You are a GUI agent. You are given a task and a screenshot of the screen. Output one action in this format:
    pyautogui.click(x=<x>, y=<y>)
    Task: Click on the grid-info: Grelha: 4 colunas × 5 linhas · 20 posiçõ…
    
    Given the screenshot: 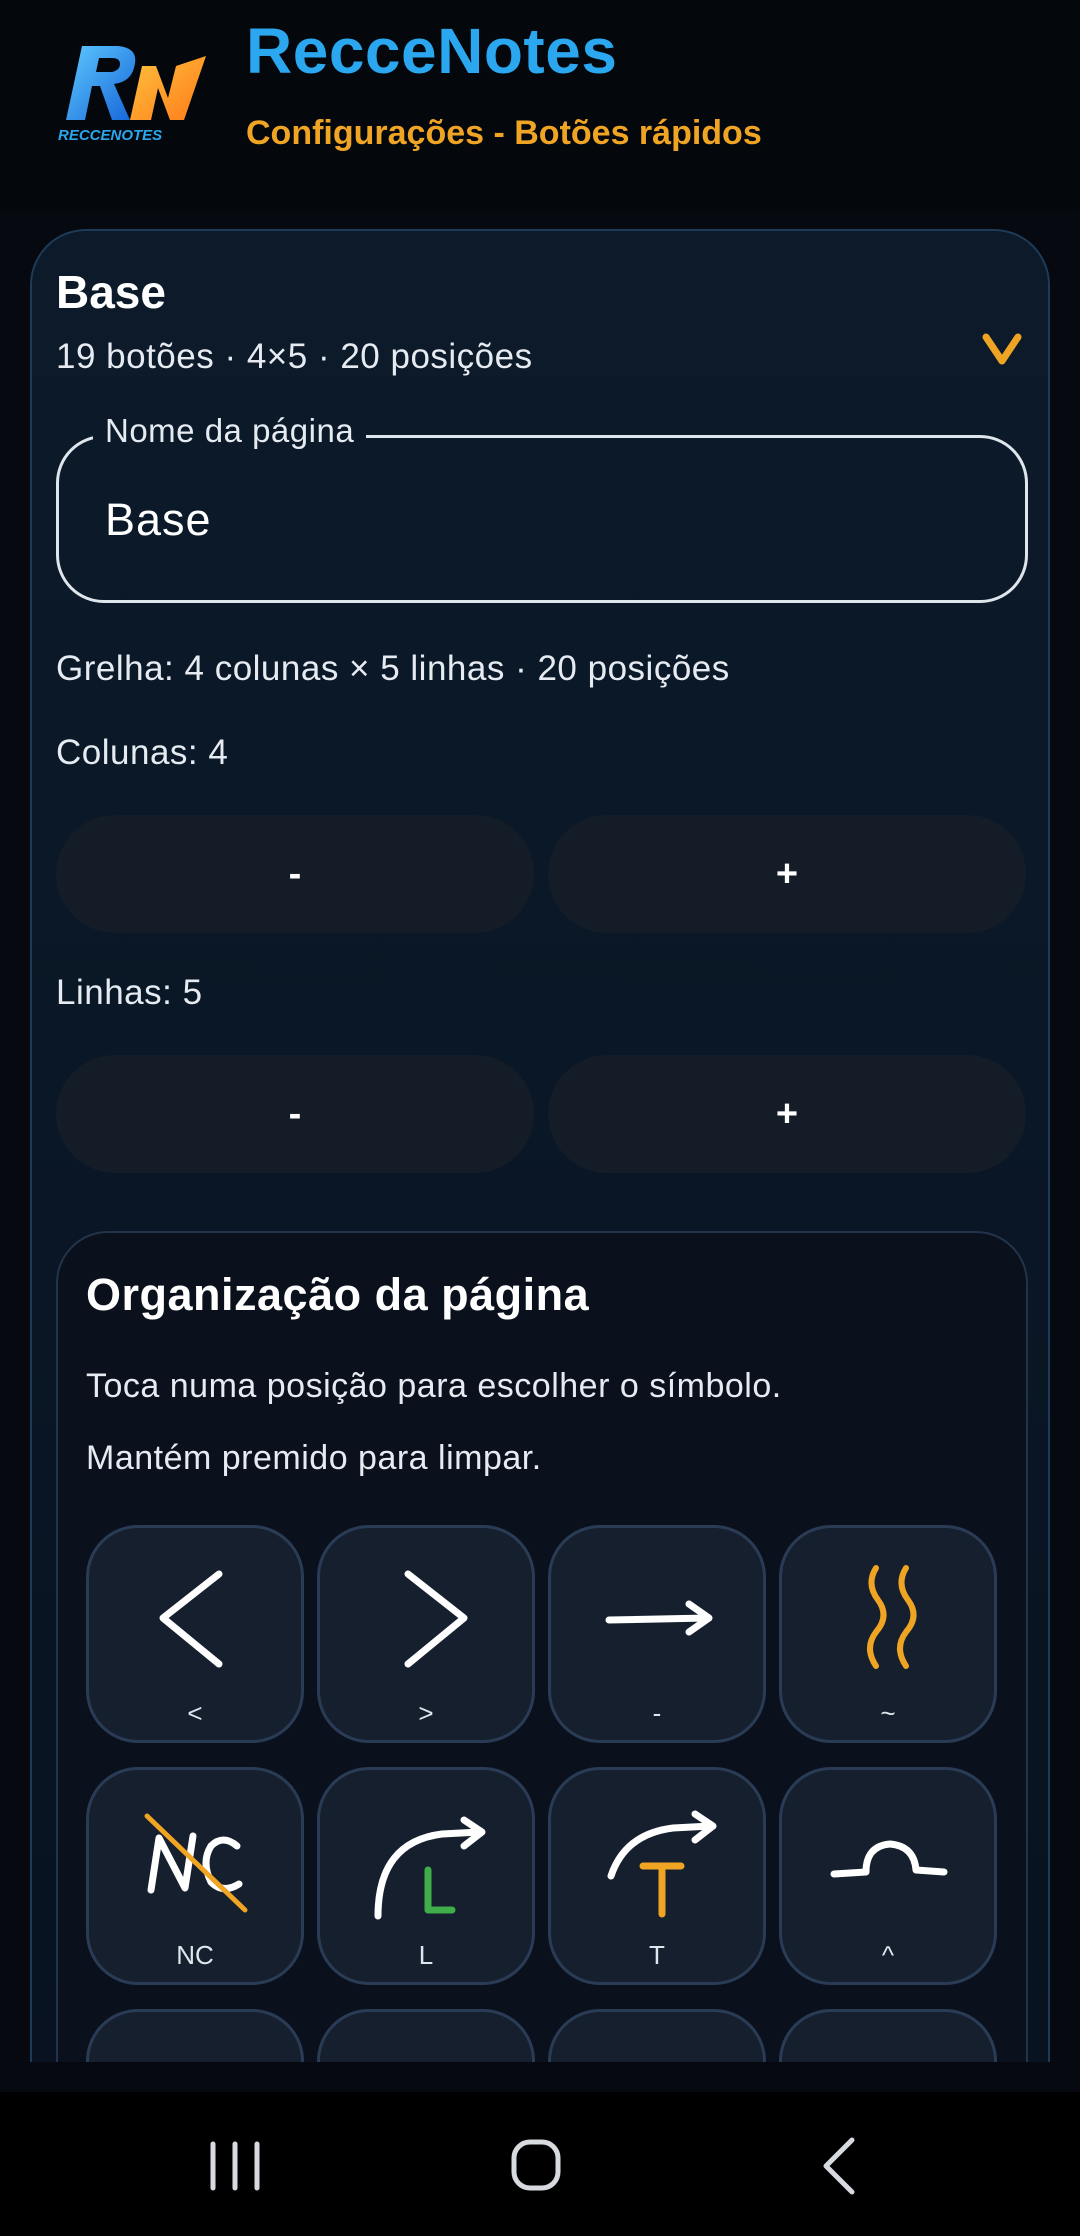 What is the action you would take?
    pyautogui.click(x=393, y=668)
    